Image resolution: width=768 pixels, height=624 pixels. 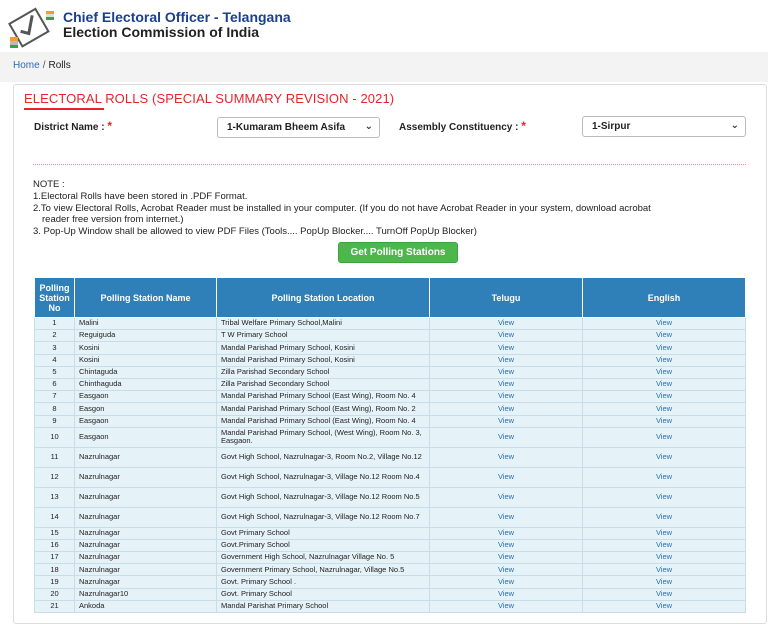 What do you see at coordinates (145, 360) in the screenshot?
I see `cell-station-name: Kosini` at bounding box center [145, 360].